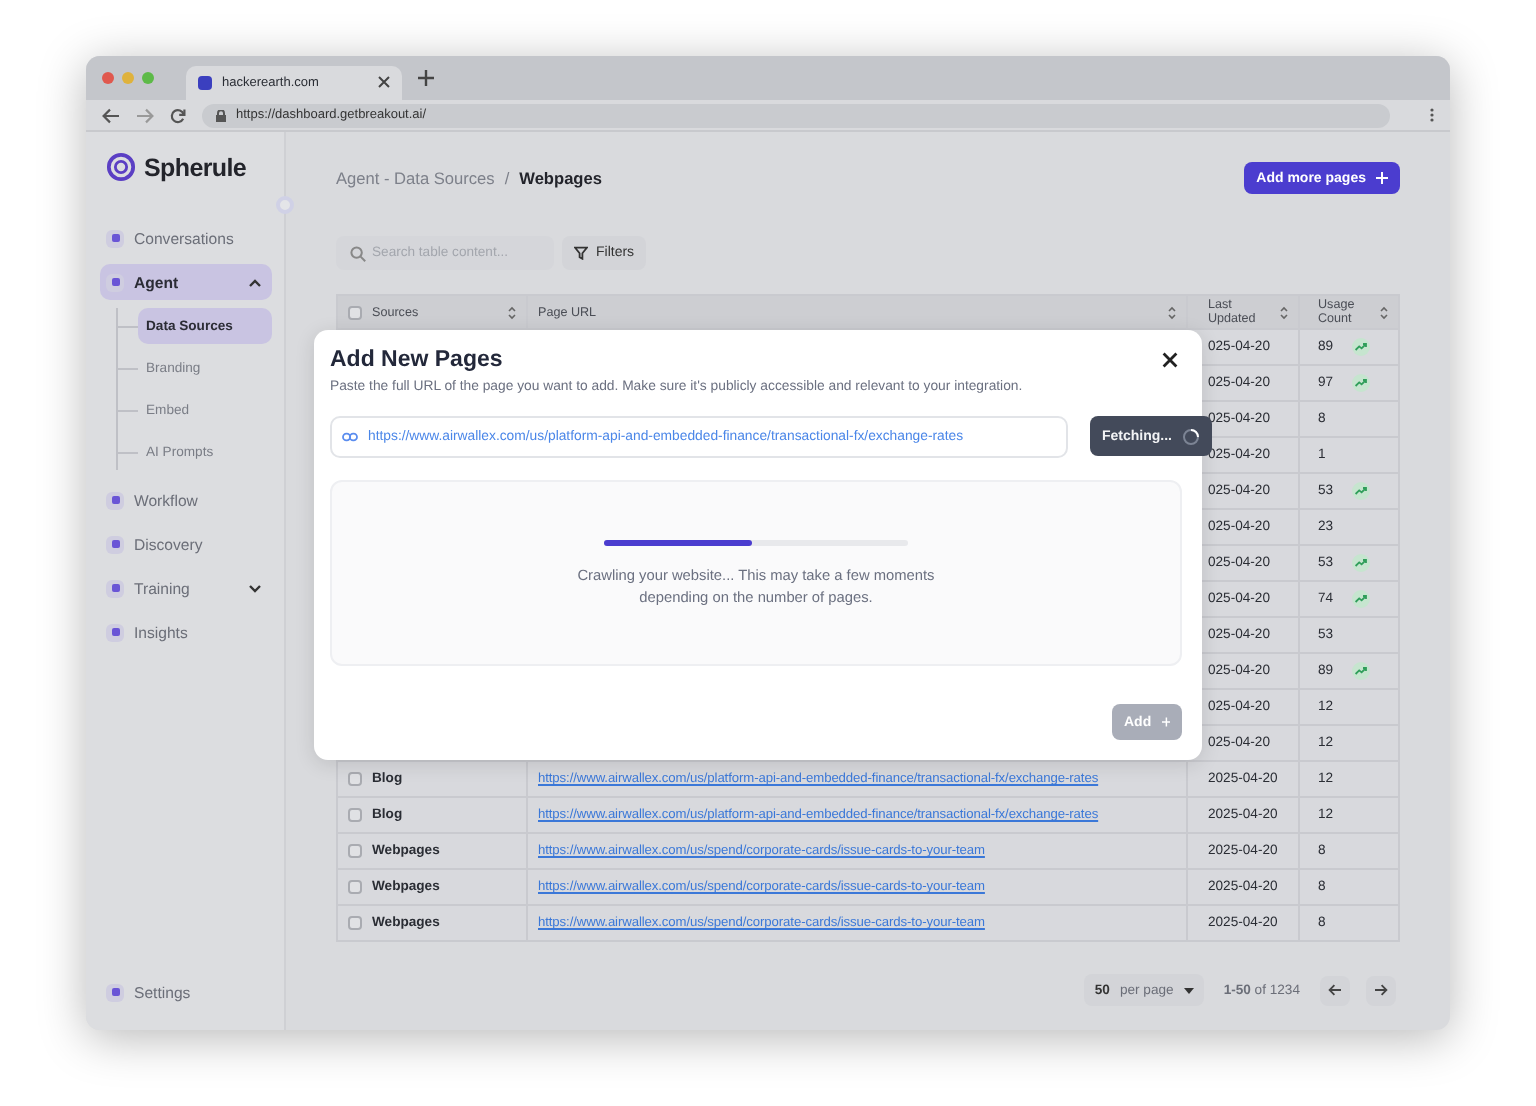 This screenshot has height=1106, width=1536. What do you see at coordinates (1191, 436) in the screenshot?
I see `spinner-icon` at bounding box center [1191, 436].